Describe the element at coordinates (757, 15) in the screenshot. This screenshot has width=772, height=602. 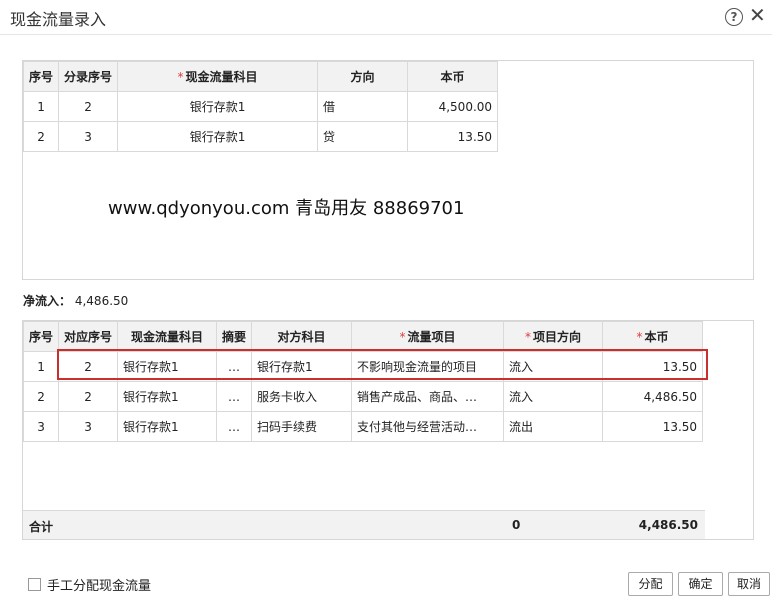
I see `close-icon: ✕` at that location.